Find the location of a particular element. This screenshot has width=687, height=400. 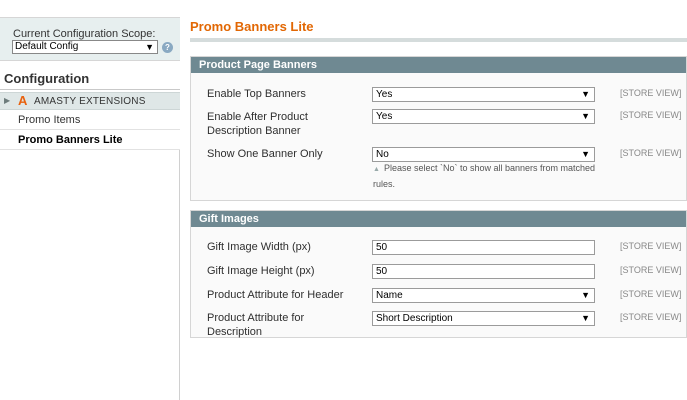

select-value: Short Description is located at coordinates (414, 318).